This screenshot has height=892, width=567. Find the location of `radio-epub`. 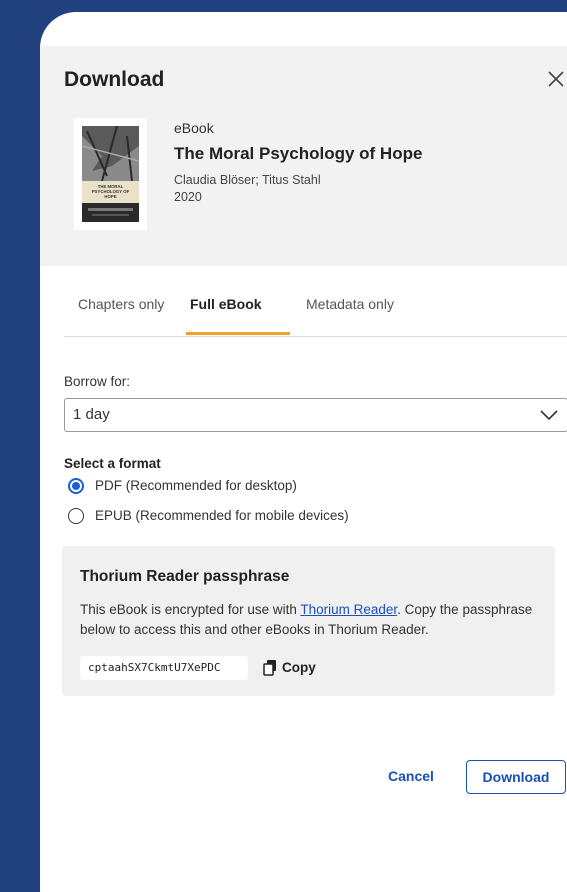

radio-epub is located at coordinates (76, 516).